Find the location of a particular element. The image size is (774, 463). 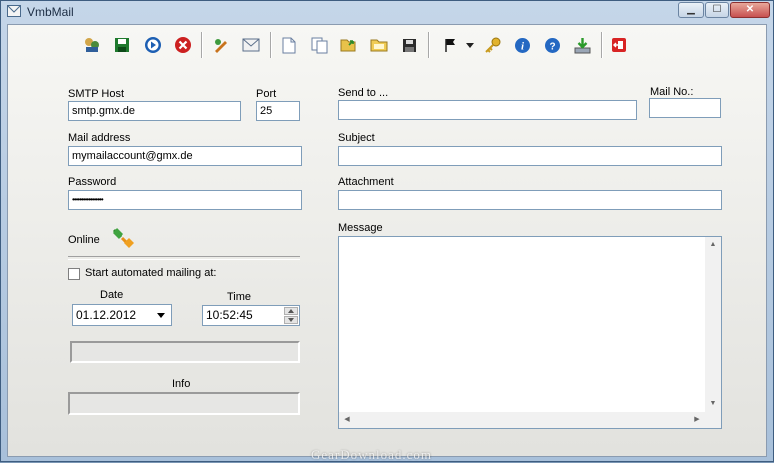

window-title: VmbMail is located at coordinates (50, 12).